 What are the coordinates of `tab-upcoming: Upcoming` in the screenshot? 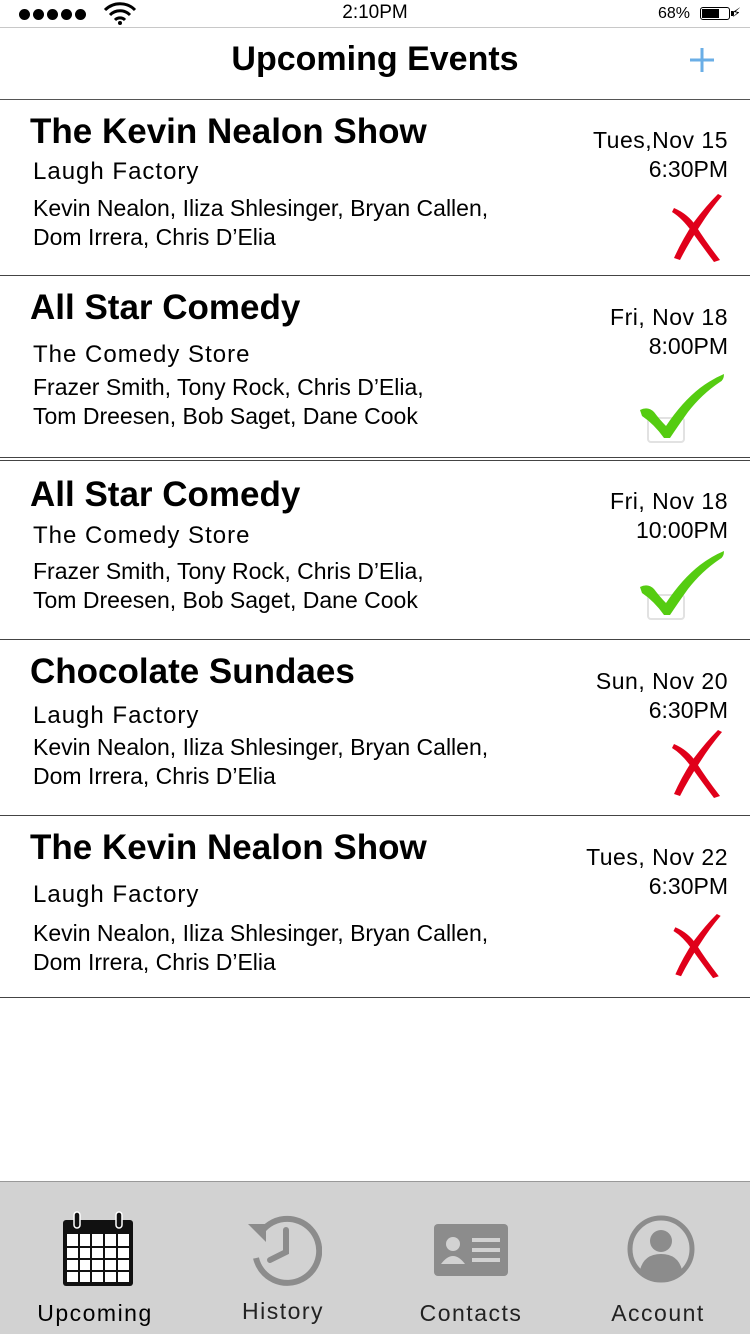 It's located at (95, 1258).